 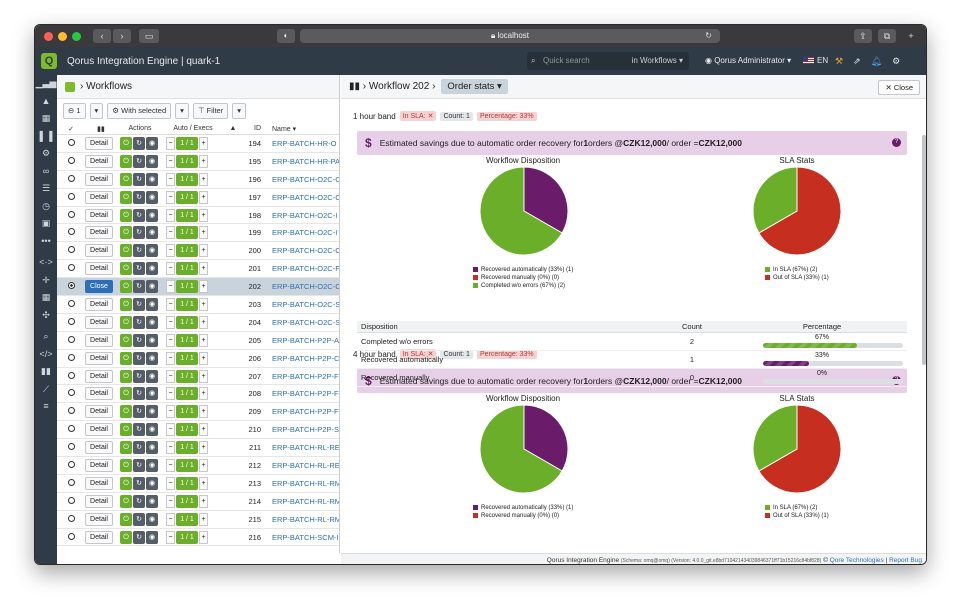 What do you see at coordinates (46, 102) in the screenshot?
I see `alert-icon: ▲` at bounding box center [46, 102].